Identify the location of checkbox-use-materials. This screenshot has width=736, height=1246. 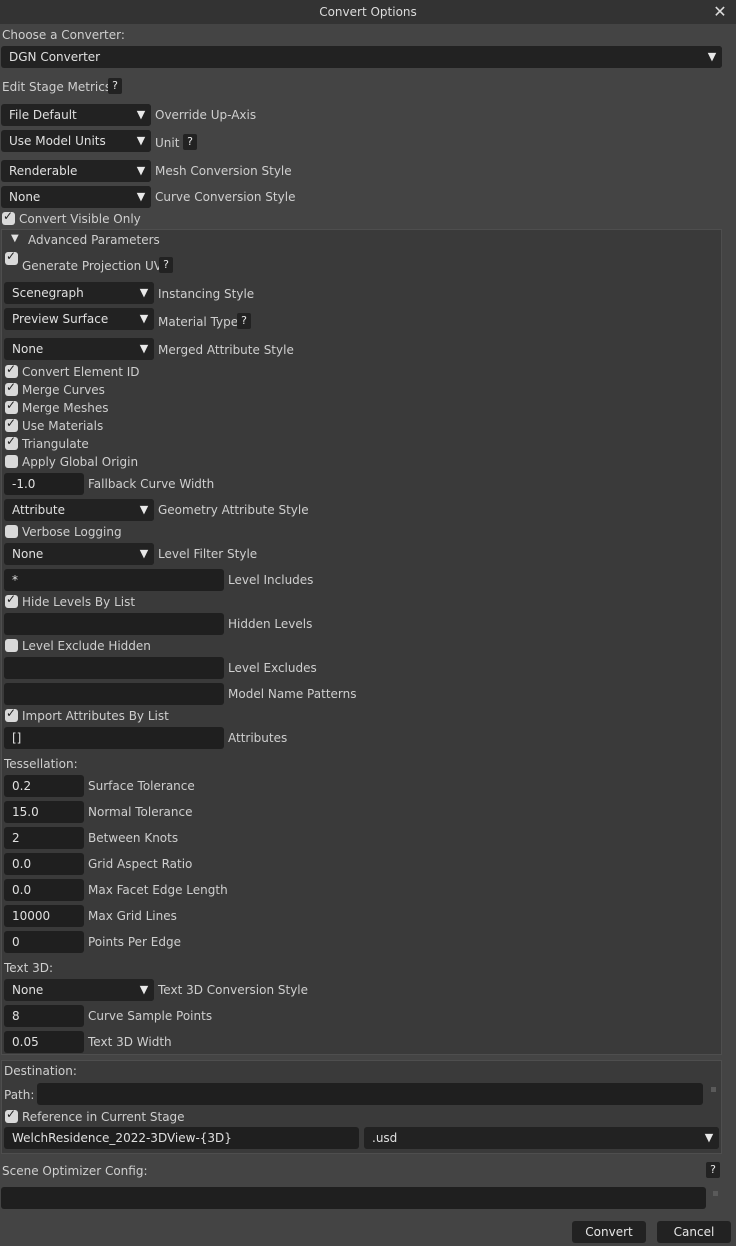
(11, 424).